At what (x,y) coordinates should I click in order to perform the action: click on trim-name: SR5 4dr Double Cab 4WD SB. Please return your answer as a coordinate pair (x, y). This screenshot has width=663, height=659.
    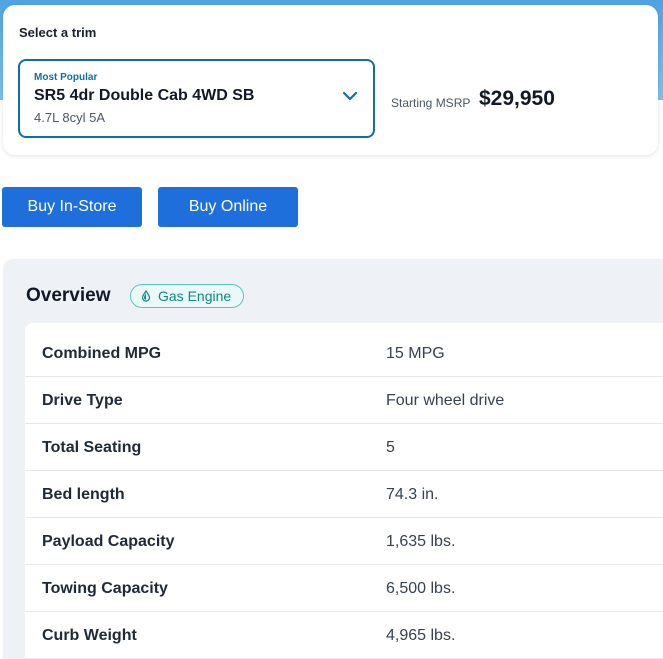
    Looking at the image, I should click on (144, 95).